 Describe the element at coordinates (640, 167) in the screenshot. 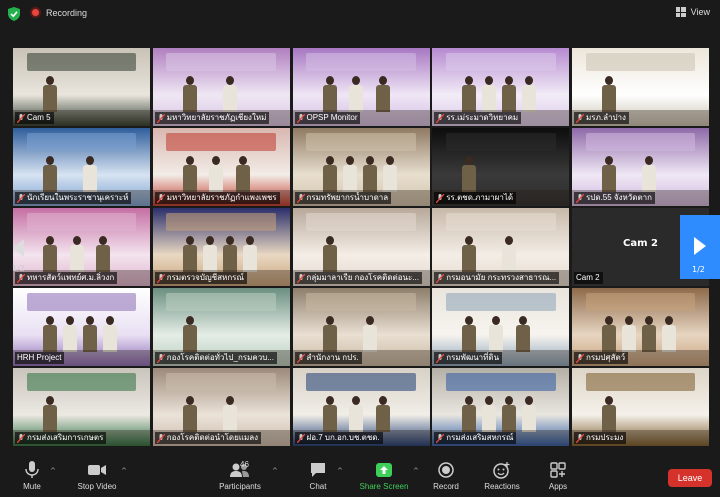

I see `video-tile: รปด.55 จังหวัดตาก` at that location.